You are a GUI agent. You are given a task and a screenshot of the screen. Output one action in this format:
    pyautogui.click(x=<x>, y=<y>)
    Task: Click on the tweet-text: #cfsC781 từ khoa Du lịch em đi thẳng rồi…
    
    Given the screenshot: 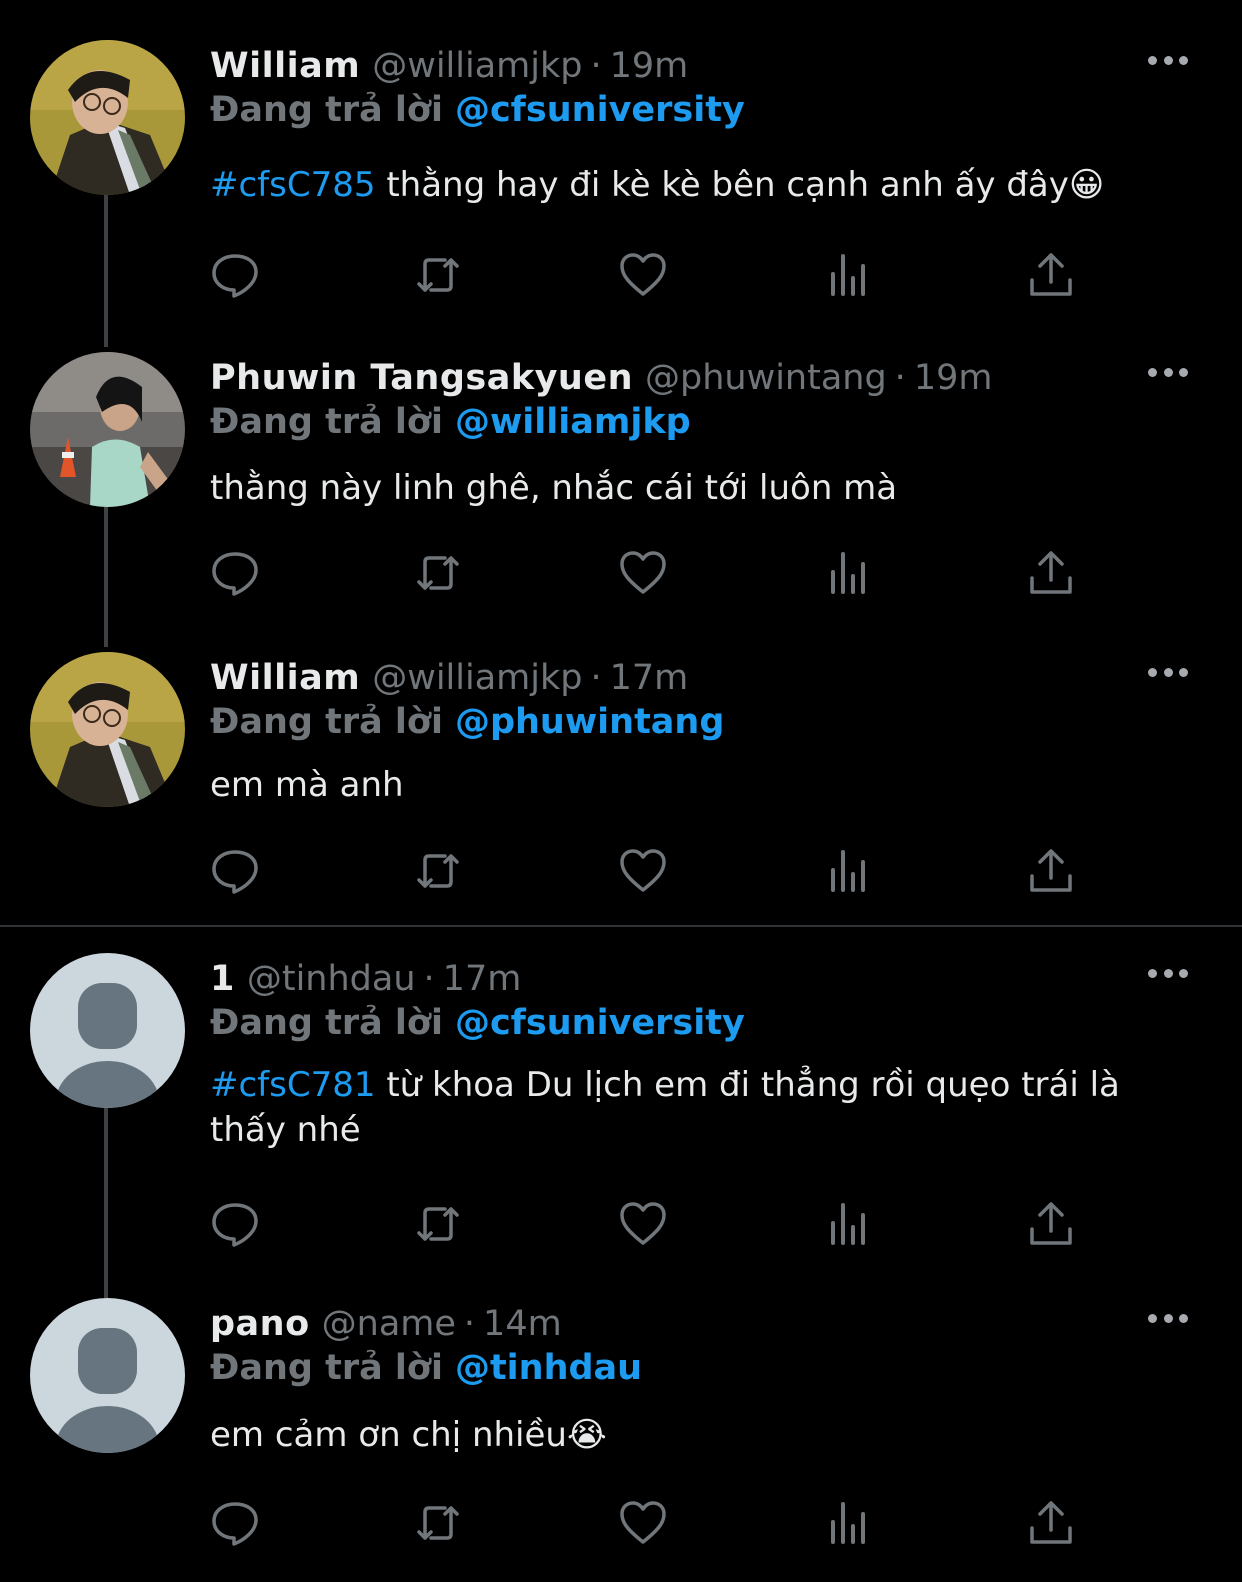 What is the action you would take?
    pyautogui.click(x=690, y=1108)
    